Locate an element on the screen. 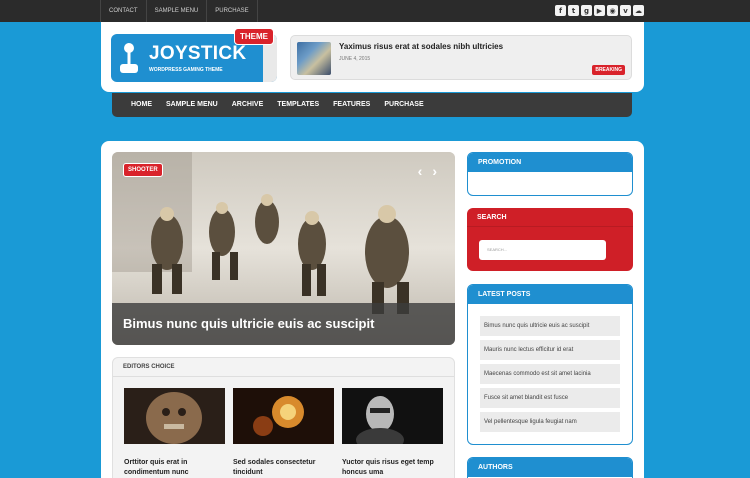 The width and height of the screenshot is (750, 478). top-links: CONTACT SAMPLE MENU PURCHASE is located at coordinates (179, 11).